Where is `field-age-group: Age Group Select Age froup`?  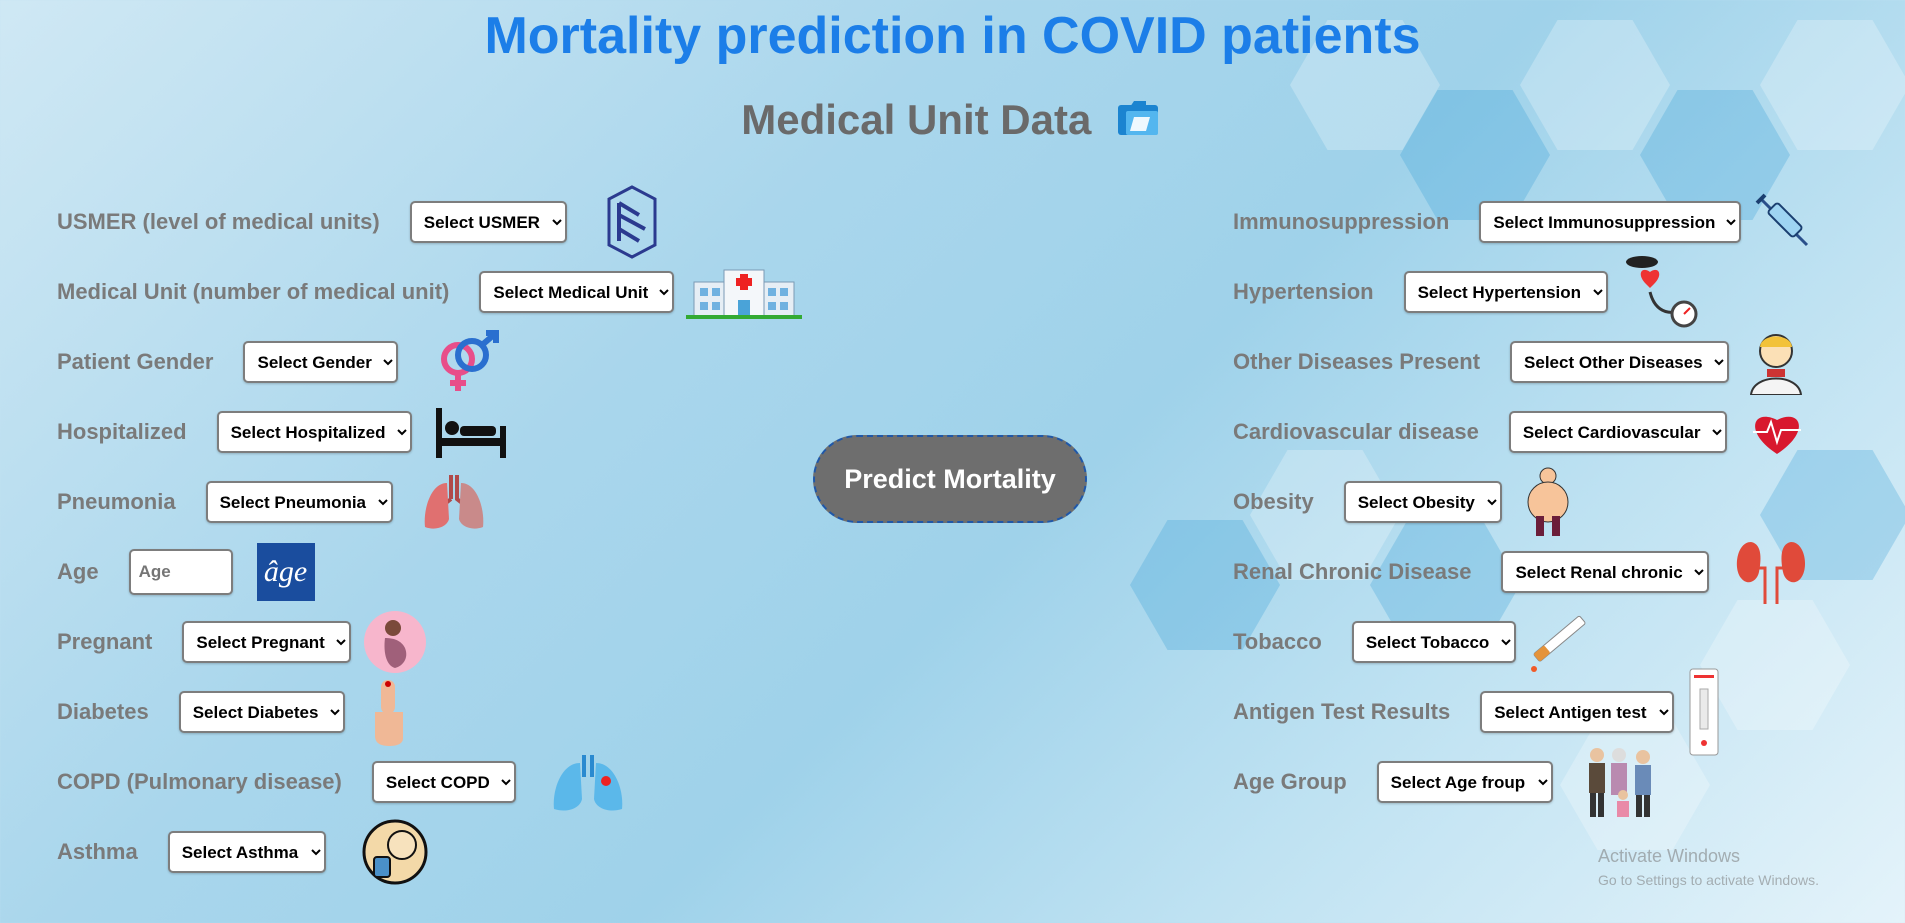
field-age-group: Age Group Select Age froup is located at coordinates (1449, 782).